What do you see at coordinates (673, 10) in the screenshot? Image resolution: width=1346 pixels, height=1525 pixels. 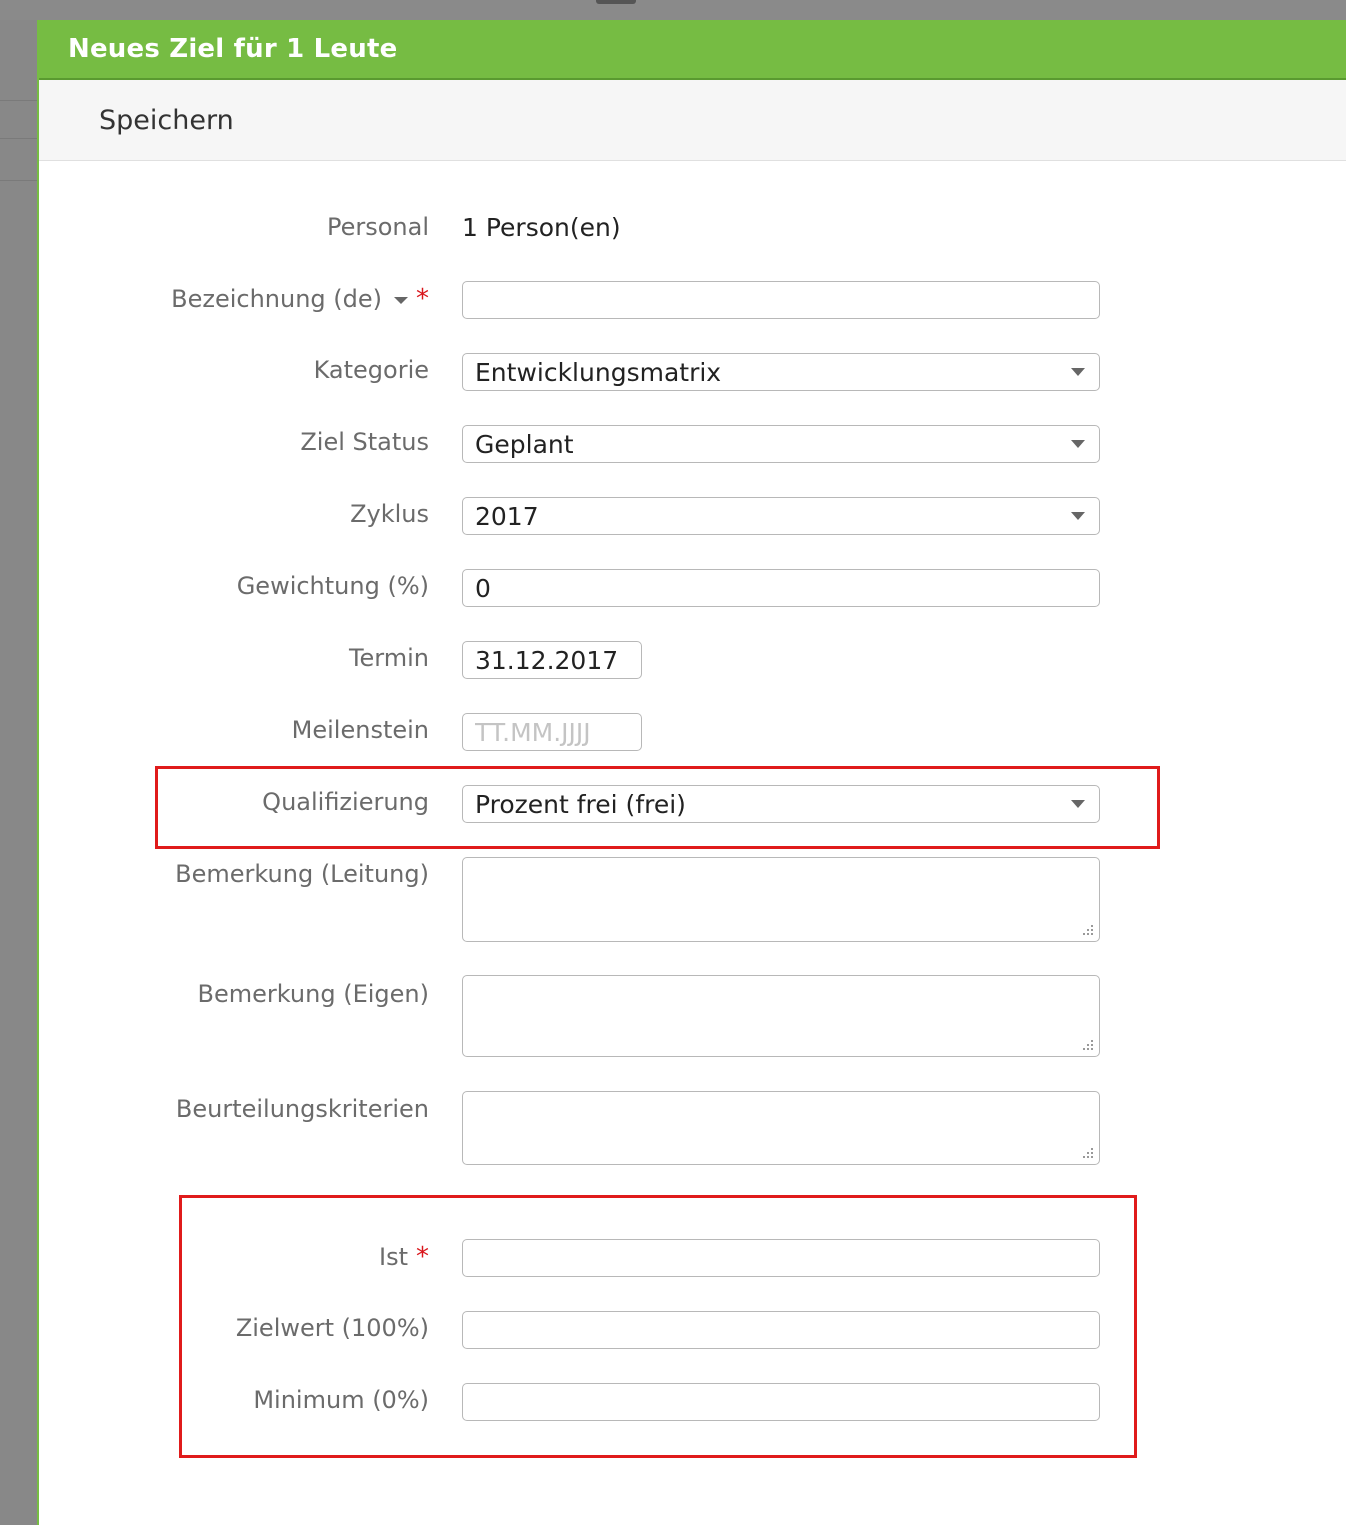 I see `background-app-header` at bounding box center [673, 10].